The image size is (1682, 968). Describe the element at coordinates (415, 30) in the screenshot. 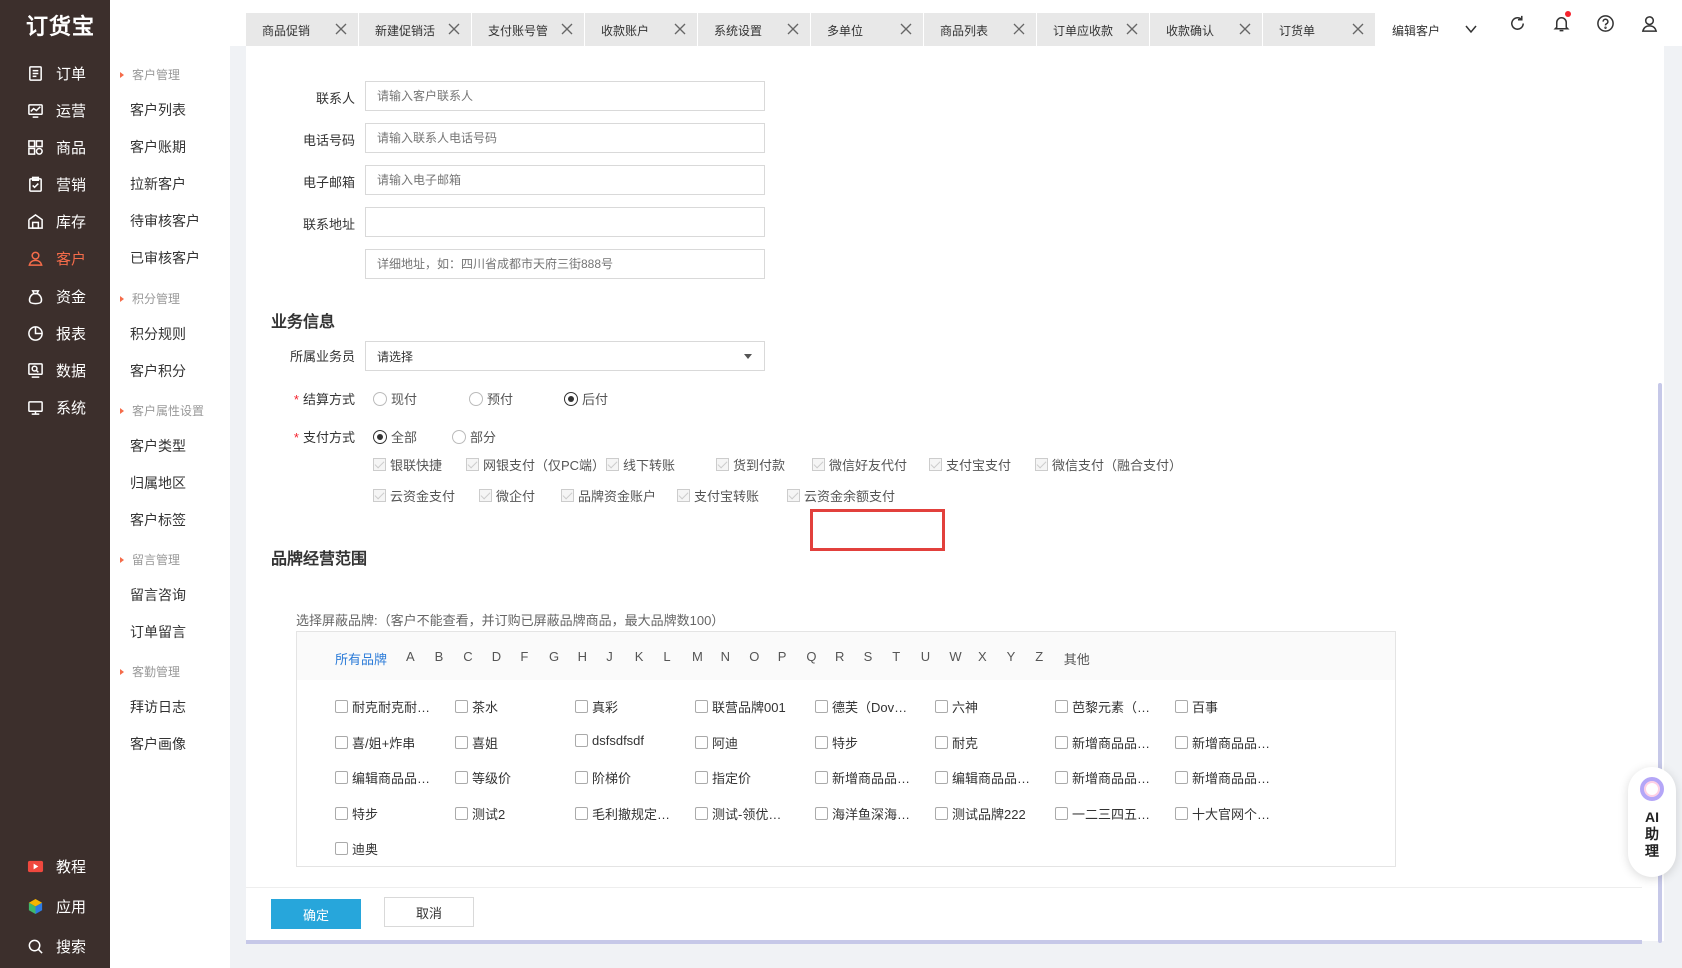

I see `tab-item: 新建促销活` at that location.